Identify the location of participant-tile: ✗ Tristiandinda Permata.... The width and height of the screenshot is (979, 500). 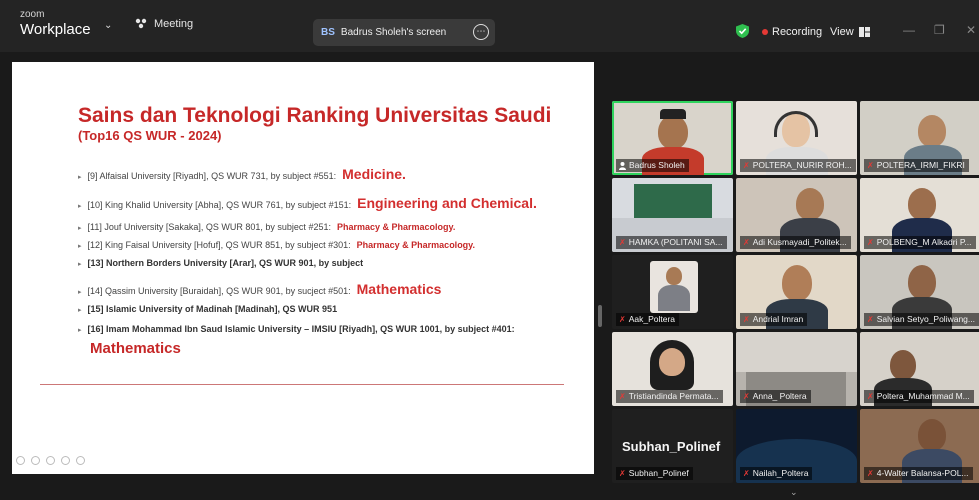
(672, 369).